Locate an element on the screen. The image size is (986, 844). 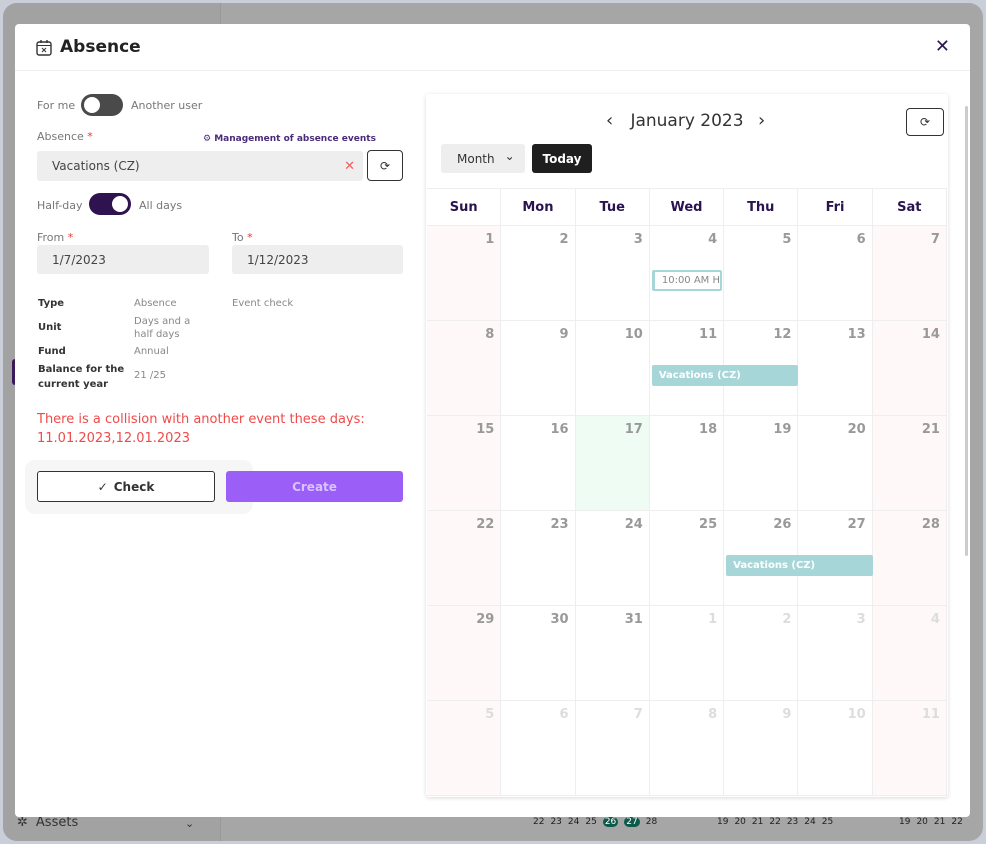
info-fund-label: Fund is located at coordinates (52, 351).